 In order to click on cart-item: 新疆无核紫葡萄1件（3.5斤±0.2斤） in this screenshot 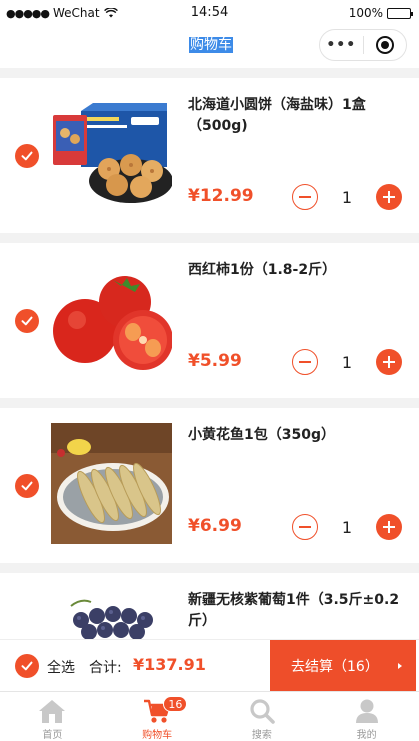, I will do `click(209, 606)`.